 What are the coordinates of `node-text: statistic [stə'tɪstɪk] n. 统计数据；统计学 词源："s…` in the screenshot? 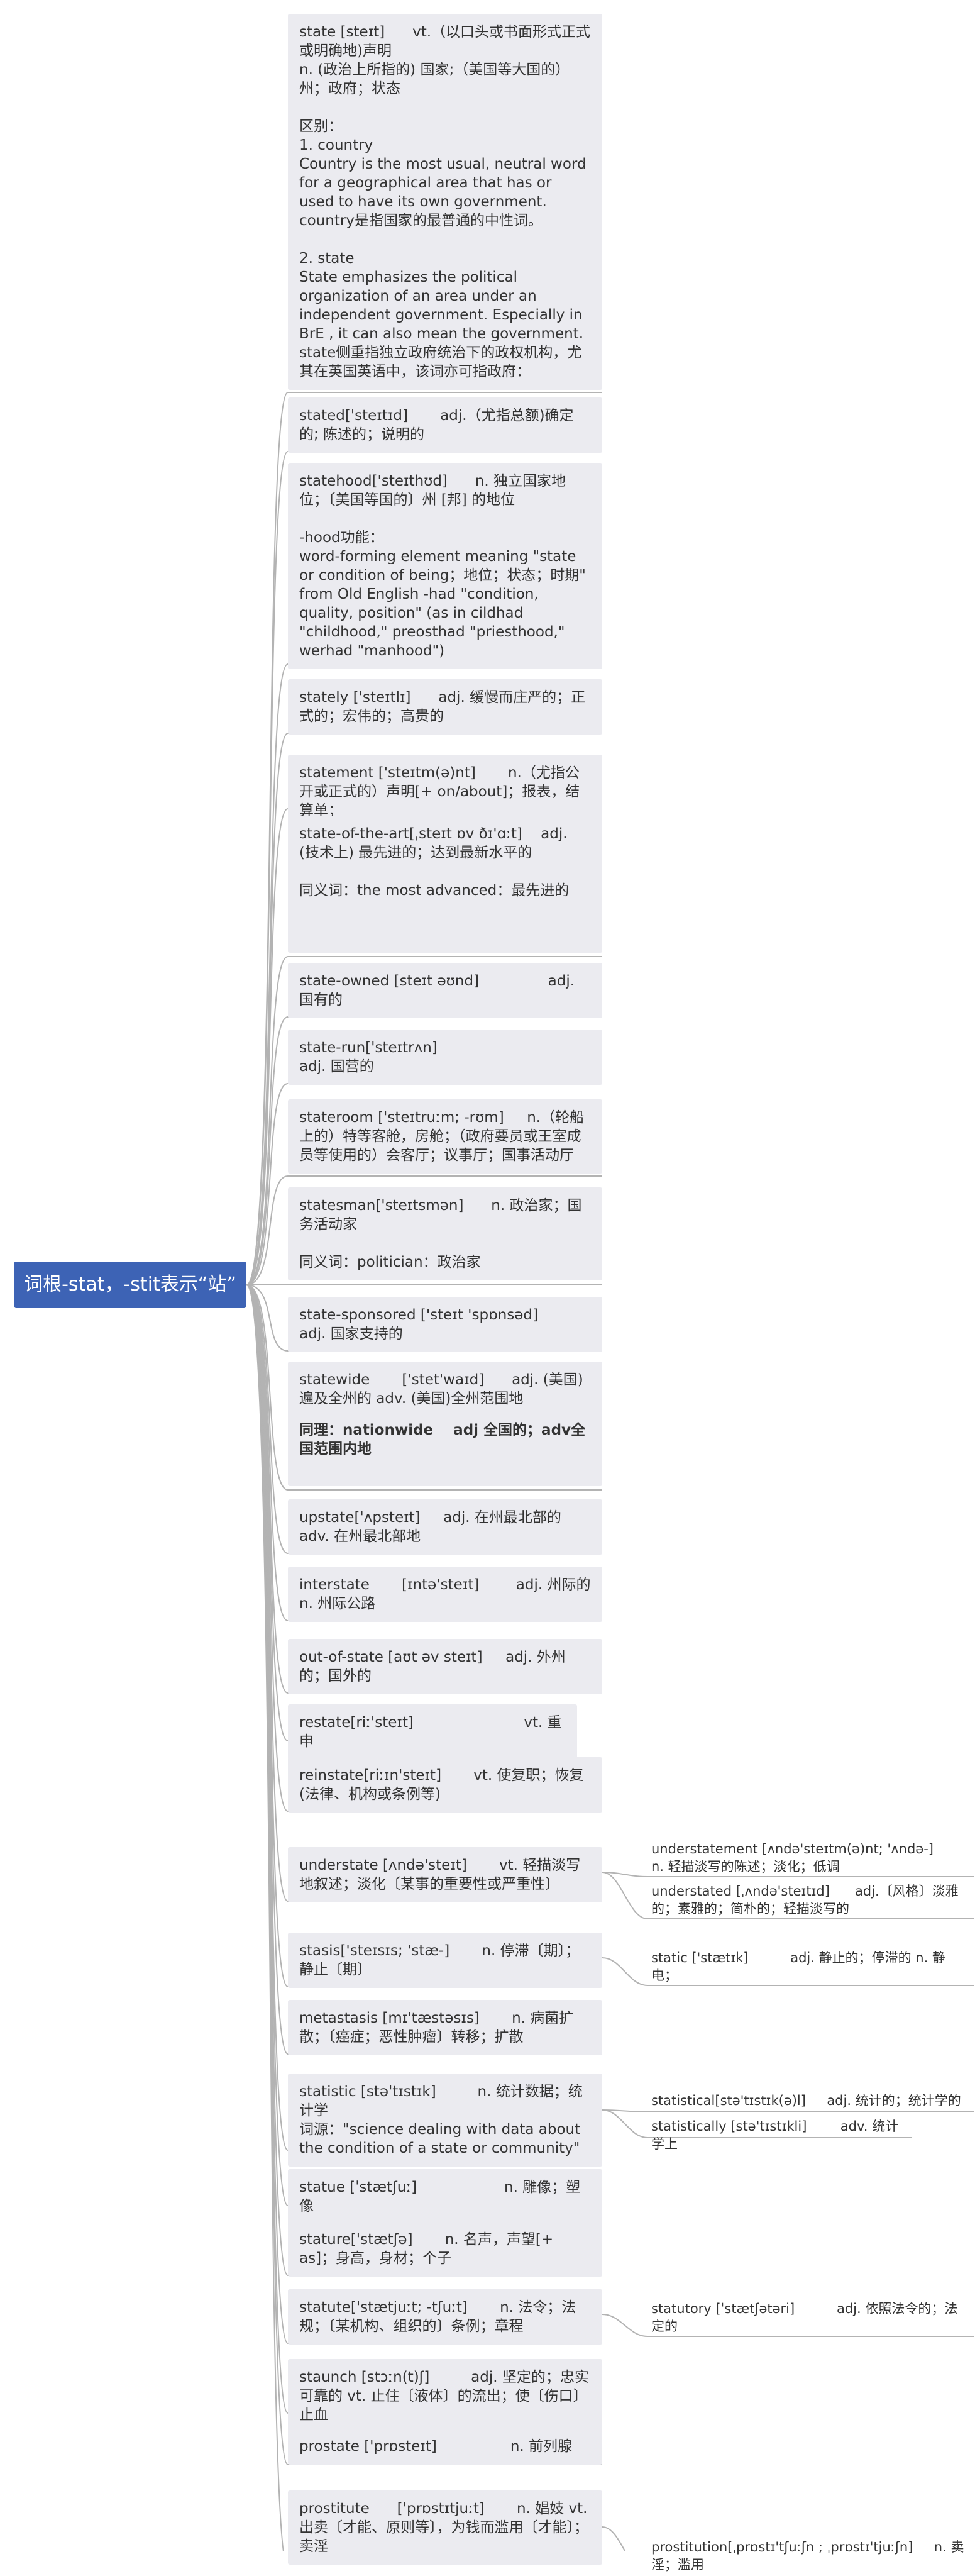 It's located at (441, 2120).